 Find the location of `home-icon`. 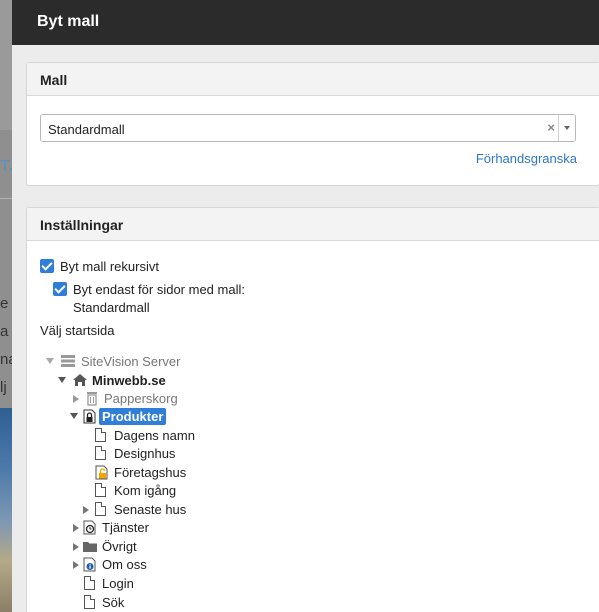

home-icon is located at coordinates (80, 381).